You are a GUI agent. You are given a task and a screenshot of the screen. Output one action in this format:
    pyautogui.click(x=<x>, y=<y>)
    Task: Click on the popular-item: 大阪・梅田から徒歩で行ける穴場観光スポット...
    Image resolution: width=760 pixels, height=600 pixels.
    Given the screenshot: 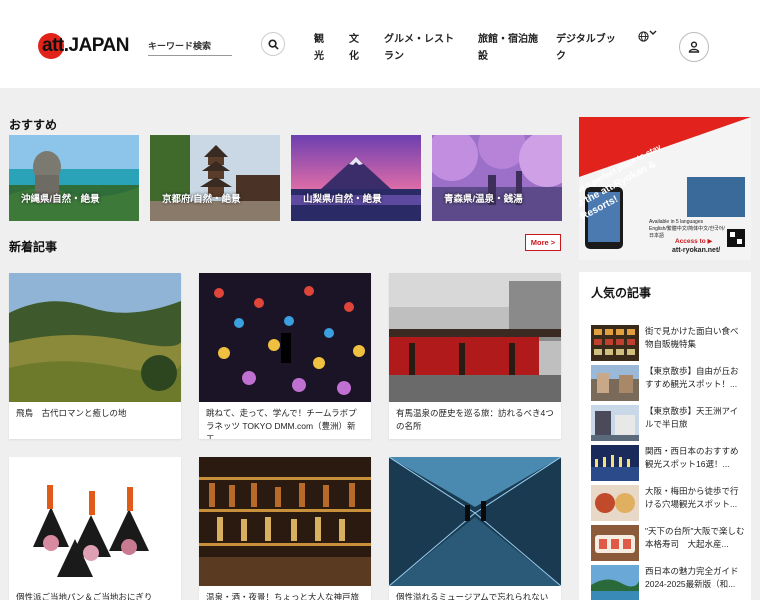 What is the action you would take?
    pyautogui.click(x=667, y=503)
    